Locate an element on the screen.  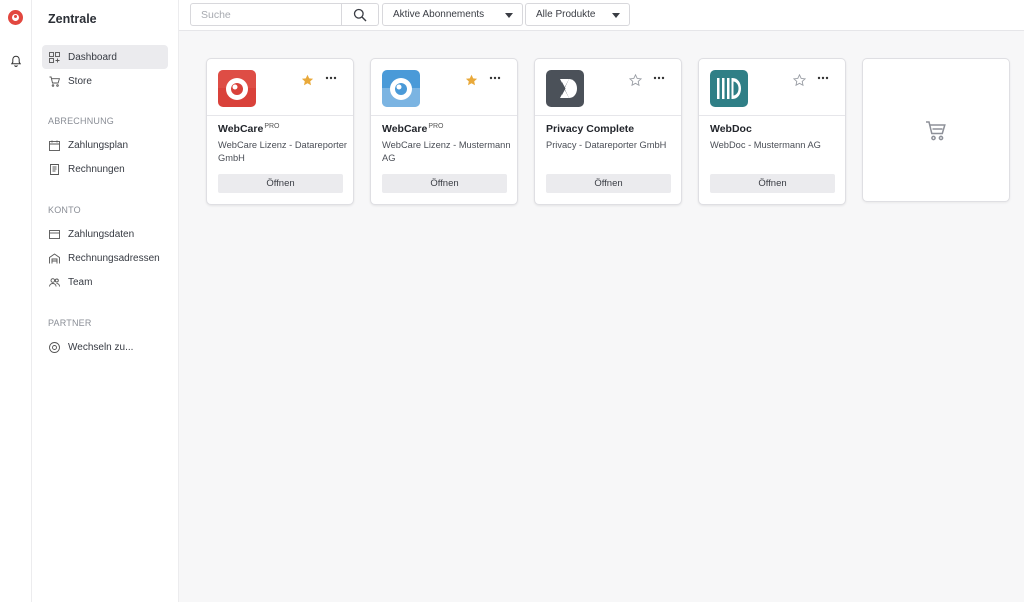
users-icon is located at coordinates (54, 282).